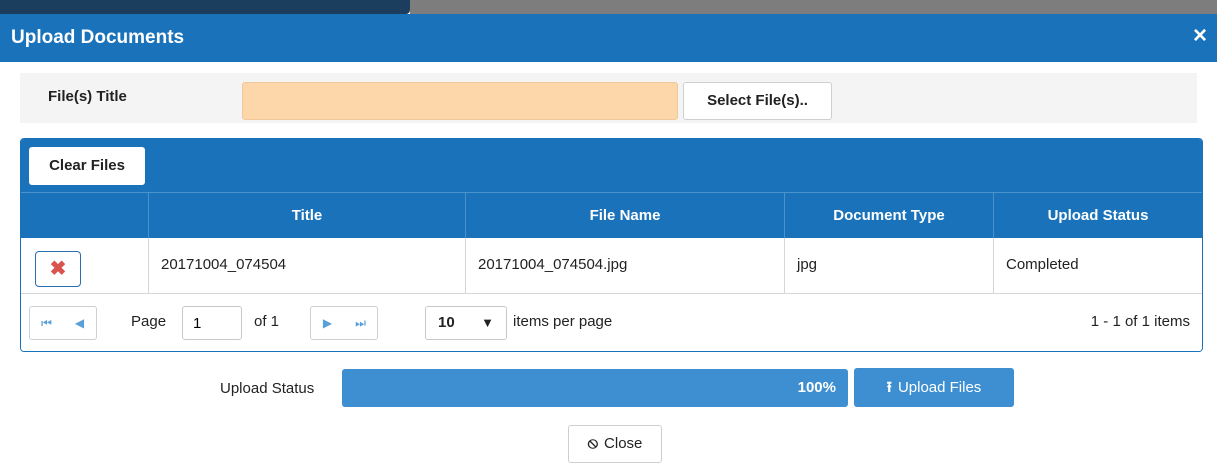 The height and width of the screenshot is (463, 1217). Describe the element at coordinates (306, 215) in the screenshot. I see `column-header-title: Title` at that location.